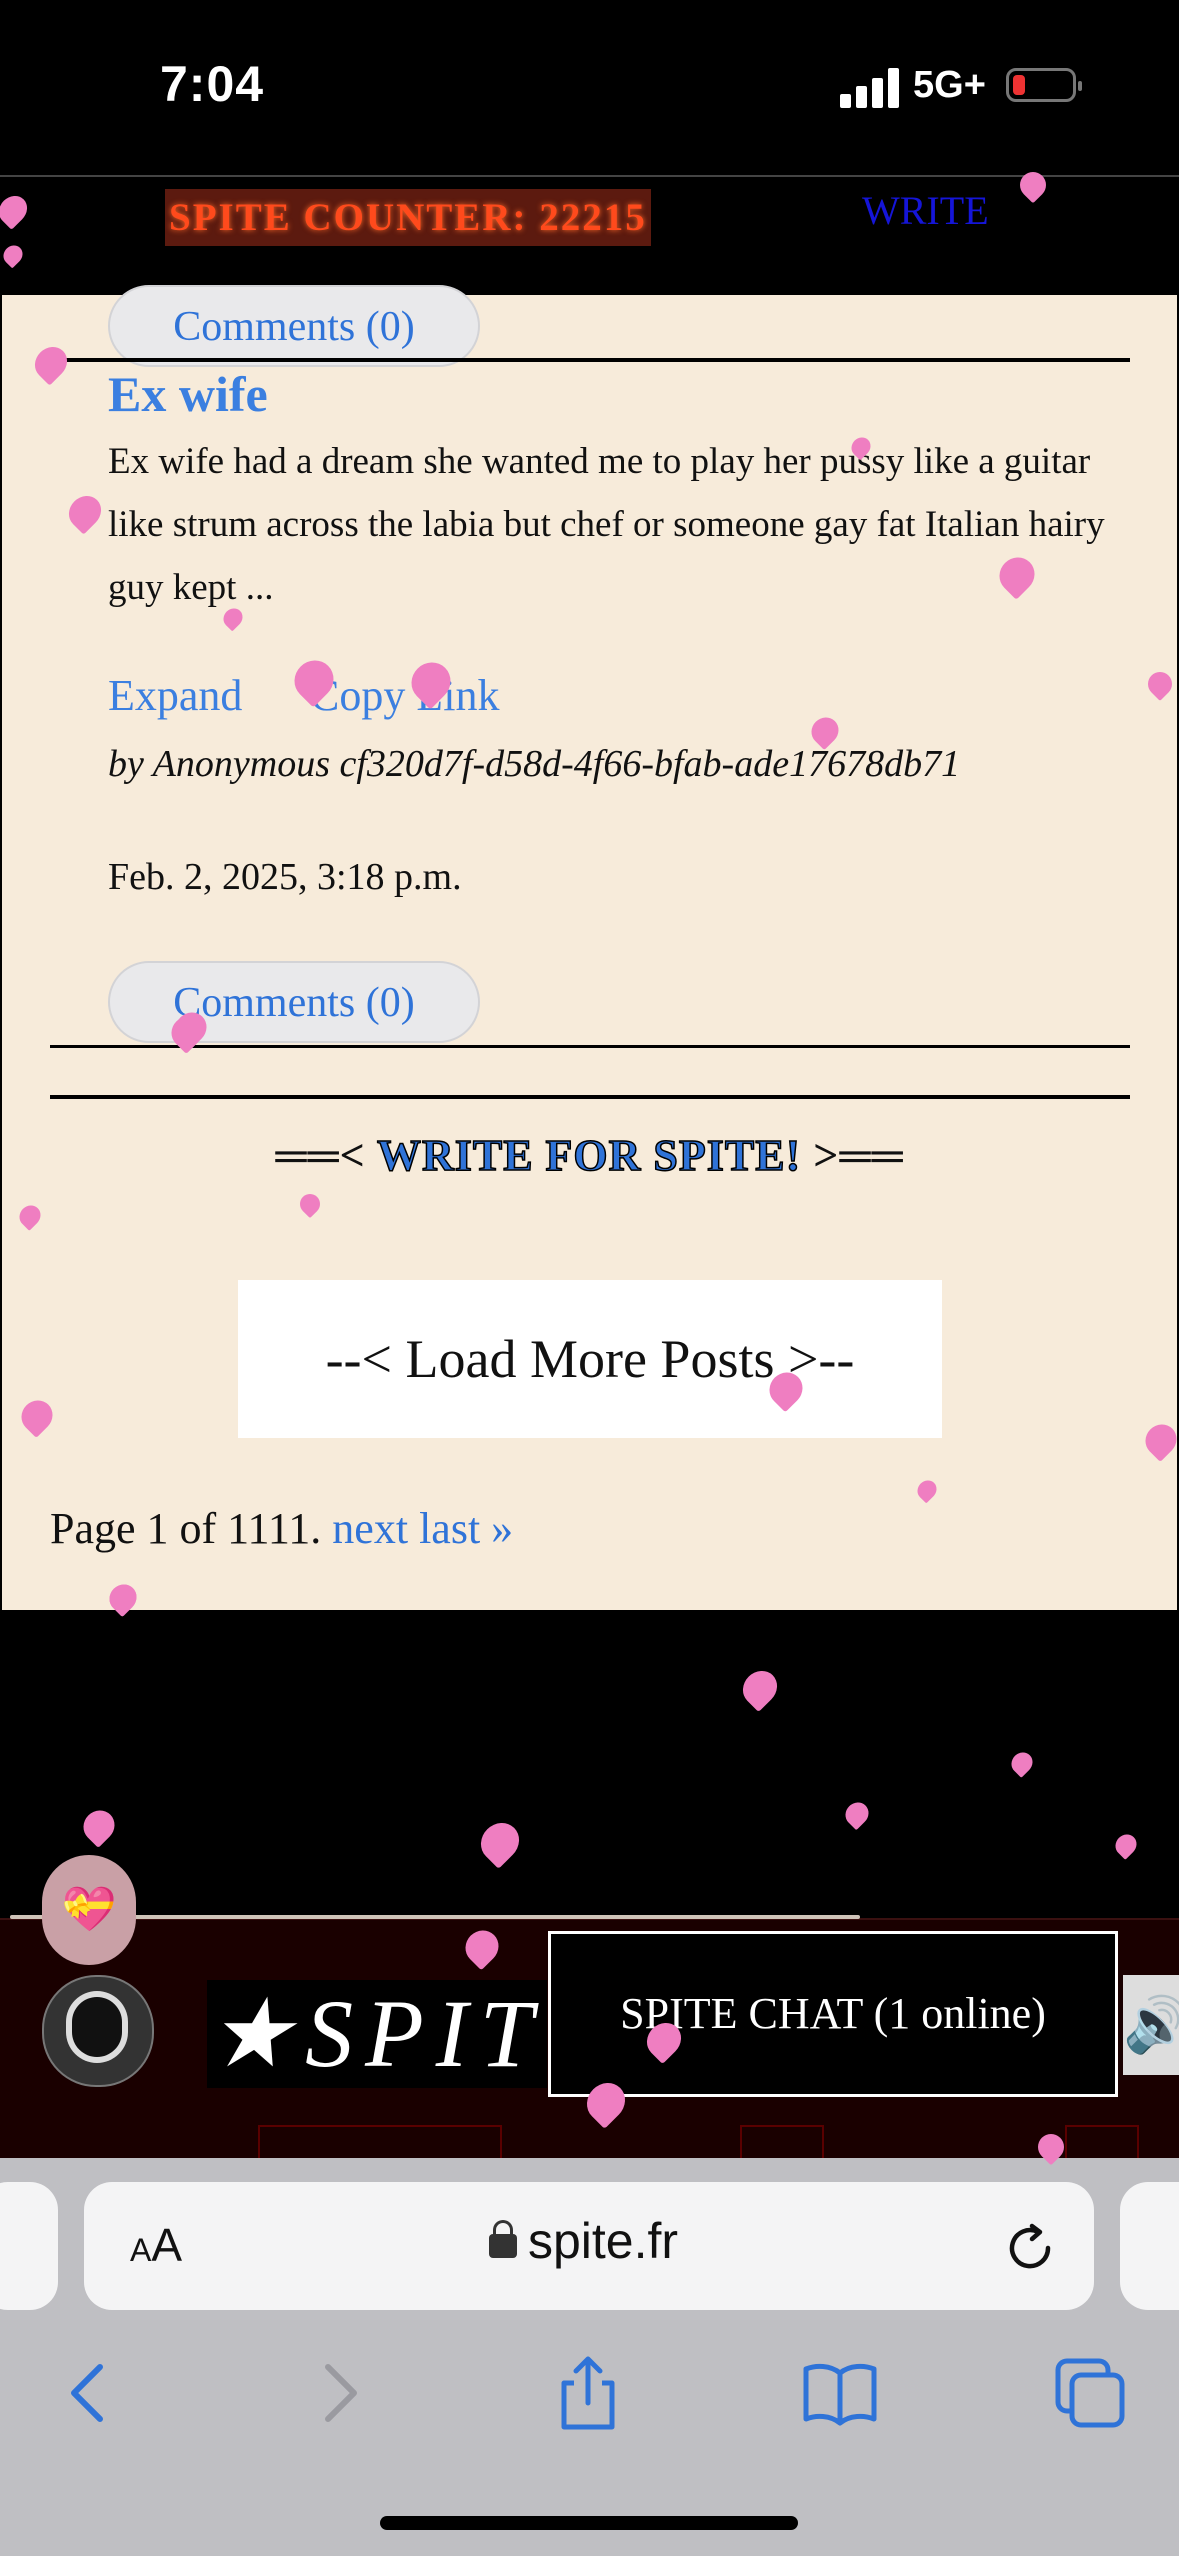 This screenshot has height=2556, width=1179. What do you see at coordinates (588, 2393) in the screenshot?
I see `share-icon` at bounding box center [588, 2393].